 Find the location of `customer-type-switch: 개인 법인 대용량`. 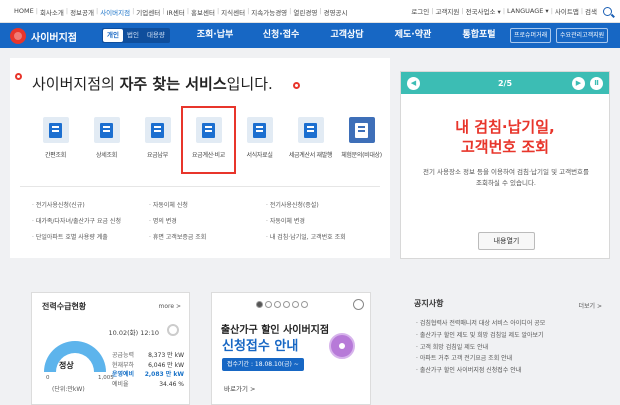

customer-type-switch: 개인 법인 대용량 is located at coordinates (136, 35).